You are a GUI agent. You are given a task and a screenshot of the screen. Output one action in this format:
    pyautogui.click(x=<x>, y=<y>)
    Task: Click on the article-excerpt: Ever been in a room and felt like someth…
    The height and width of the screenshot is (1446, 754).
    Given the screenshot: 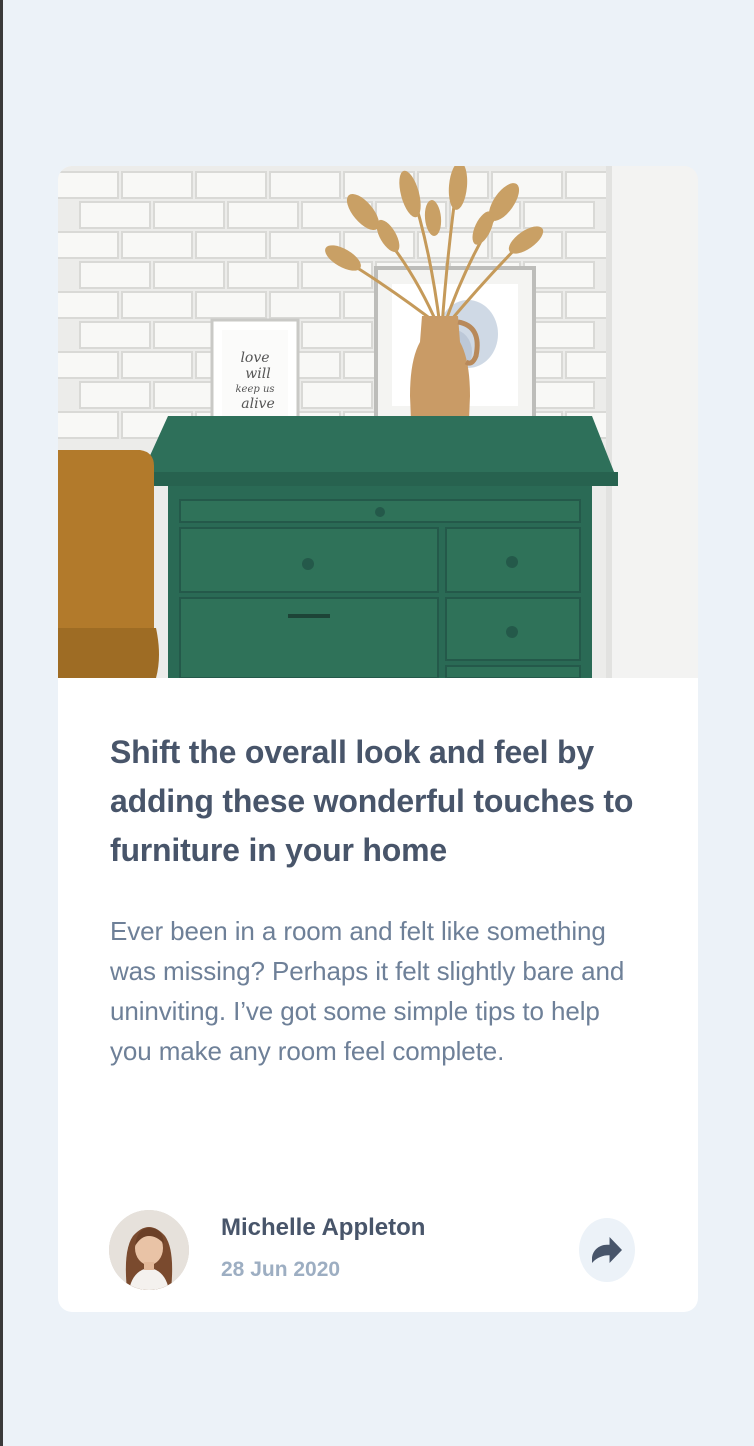 What is the action you would take?
    pyautogui.click(x=367, y=991)
    